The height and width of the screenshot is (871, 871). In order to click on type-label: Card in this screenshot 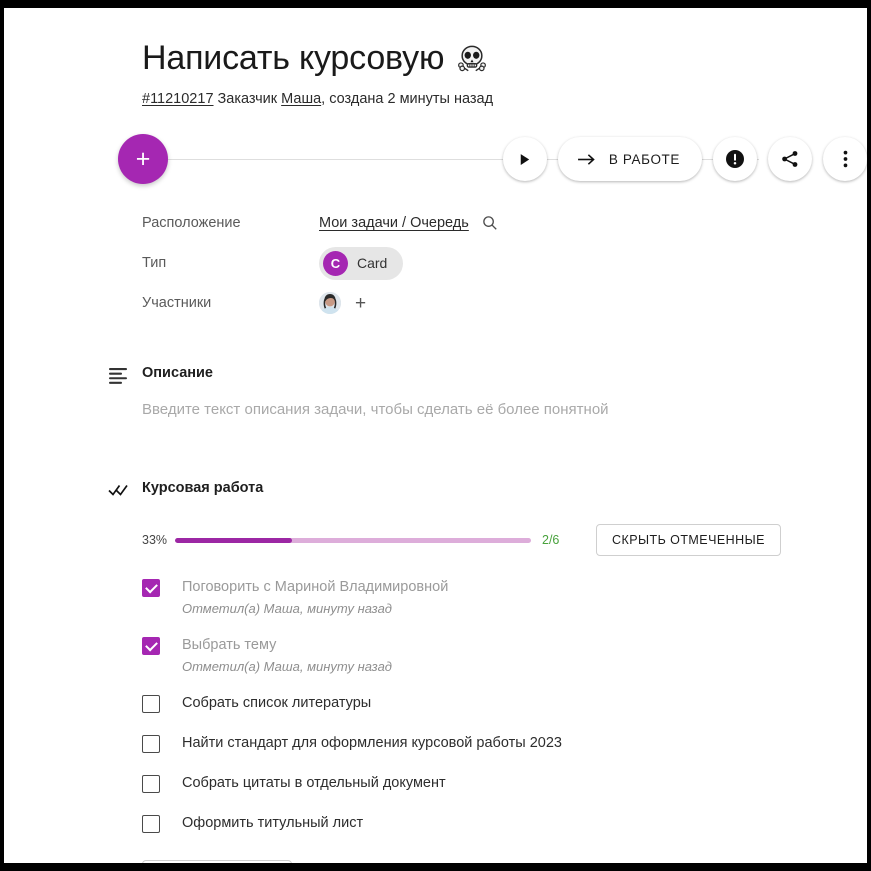, I will do `click(372, 263)`.